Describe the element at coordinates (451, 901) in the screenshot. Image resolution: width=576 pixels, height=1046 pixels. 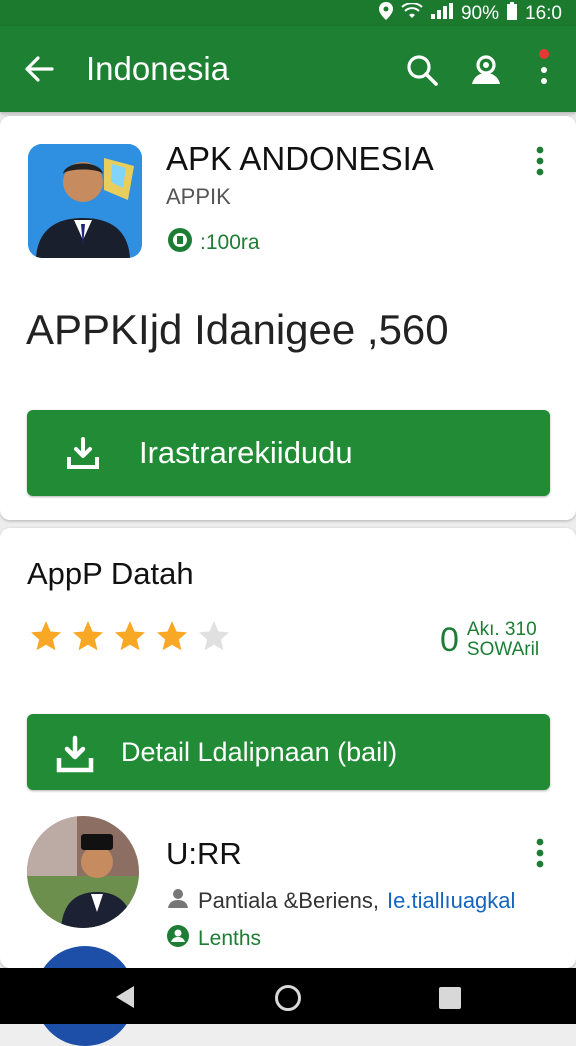
I see `user-info-link: Ie.tiallıuagkal` at that location.